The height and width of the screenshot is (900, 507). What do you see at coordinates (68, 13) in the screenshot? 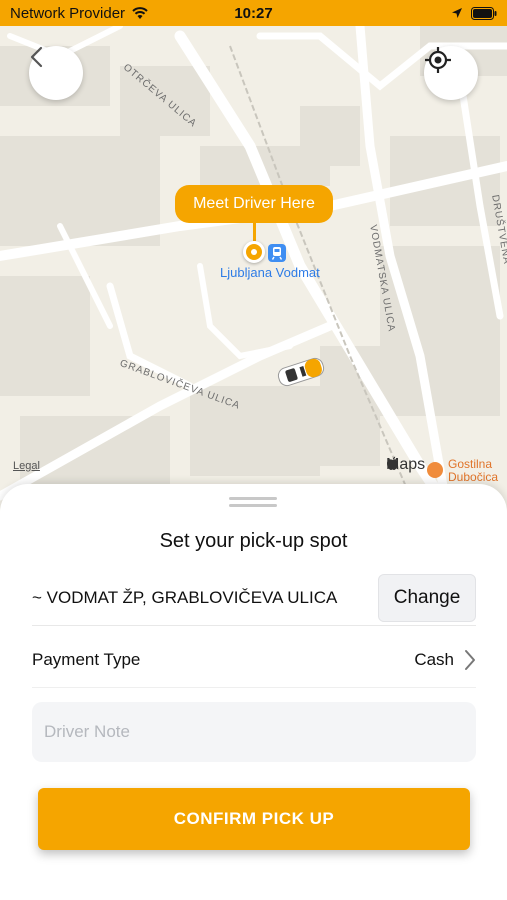
I see `carrier-label: Network Provider` at bounding box center [68, 13].